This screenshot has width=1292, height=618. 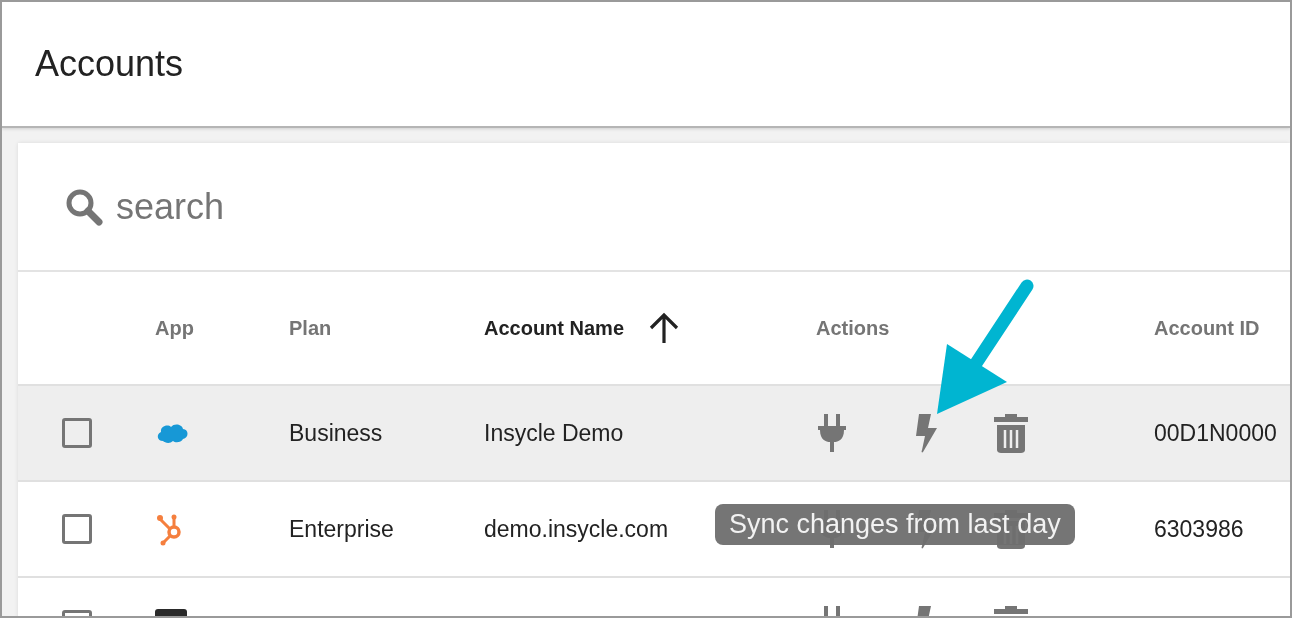 What do you see at coordinates (554, 328) in the screenshot?
I see `column-header: Account Name` at bounding box center [554, 328].